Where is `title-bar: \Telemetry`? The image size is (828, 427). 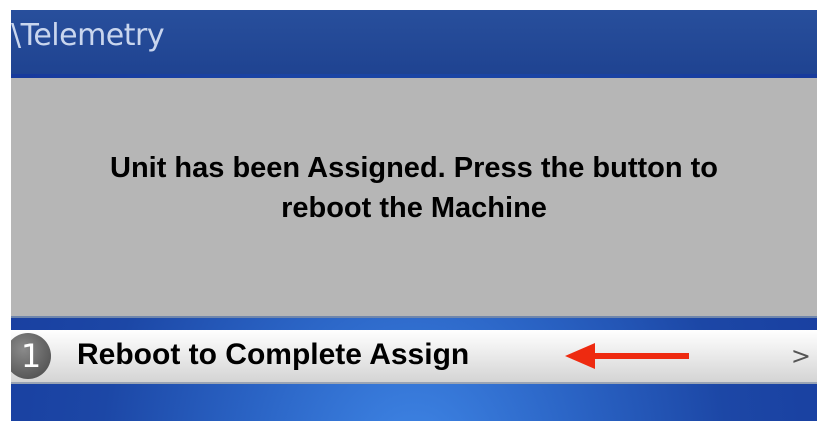 title-bar: \Telemetry is located at coordinates (414, 42).